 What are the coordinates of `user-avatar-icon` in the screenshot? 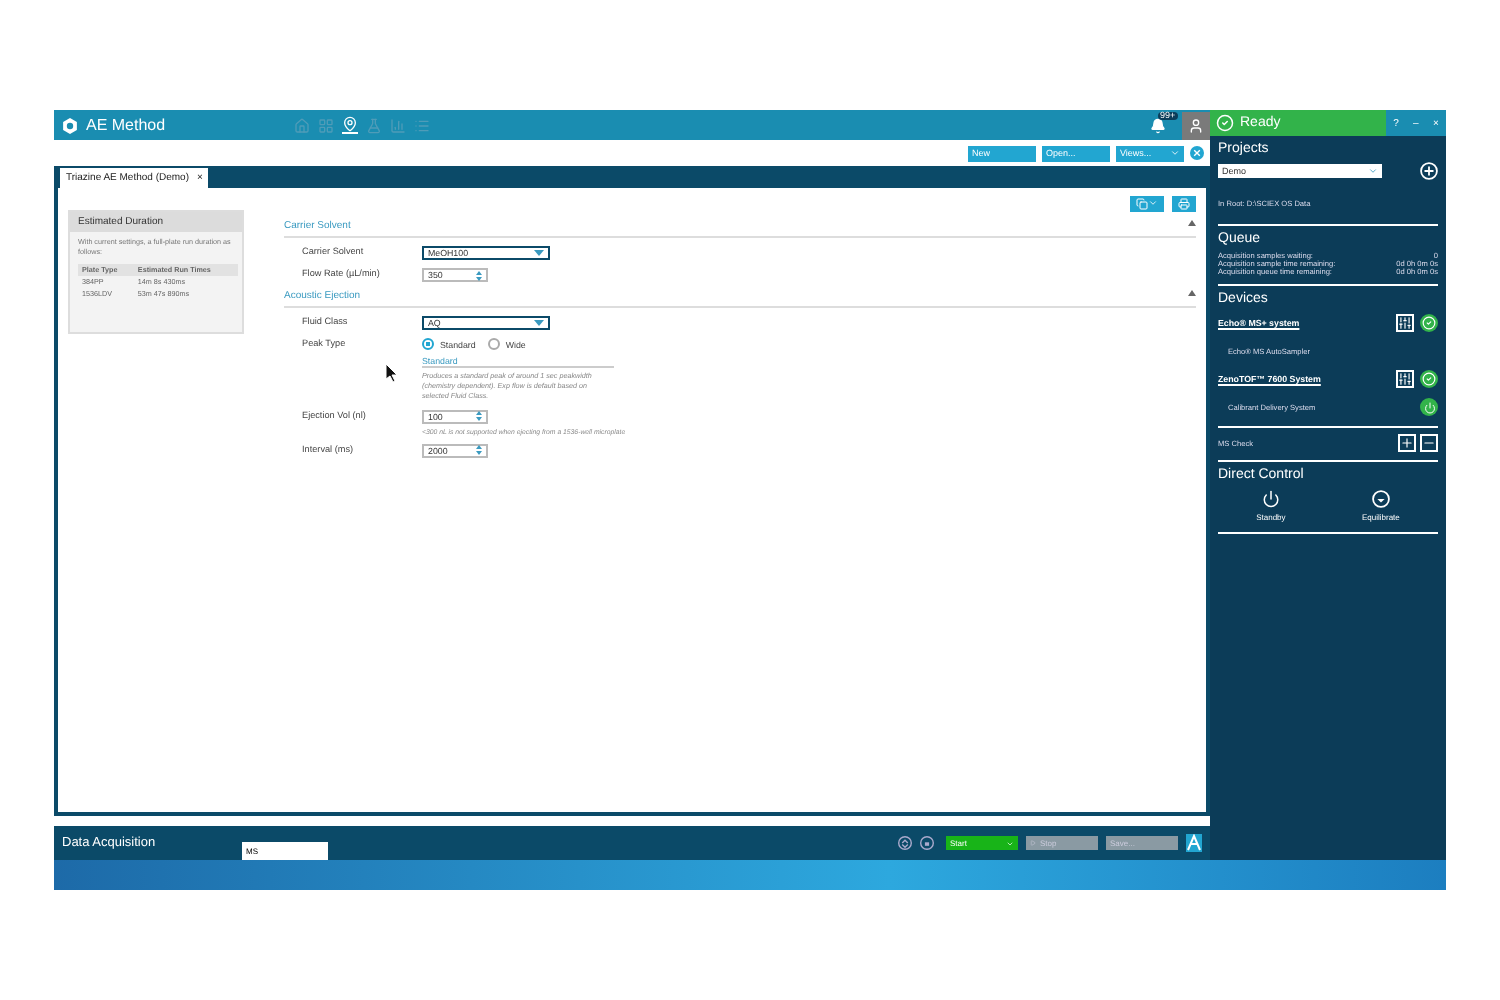 It's located at (1196, 125).